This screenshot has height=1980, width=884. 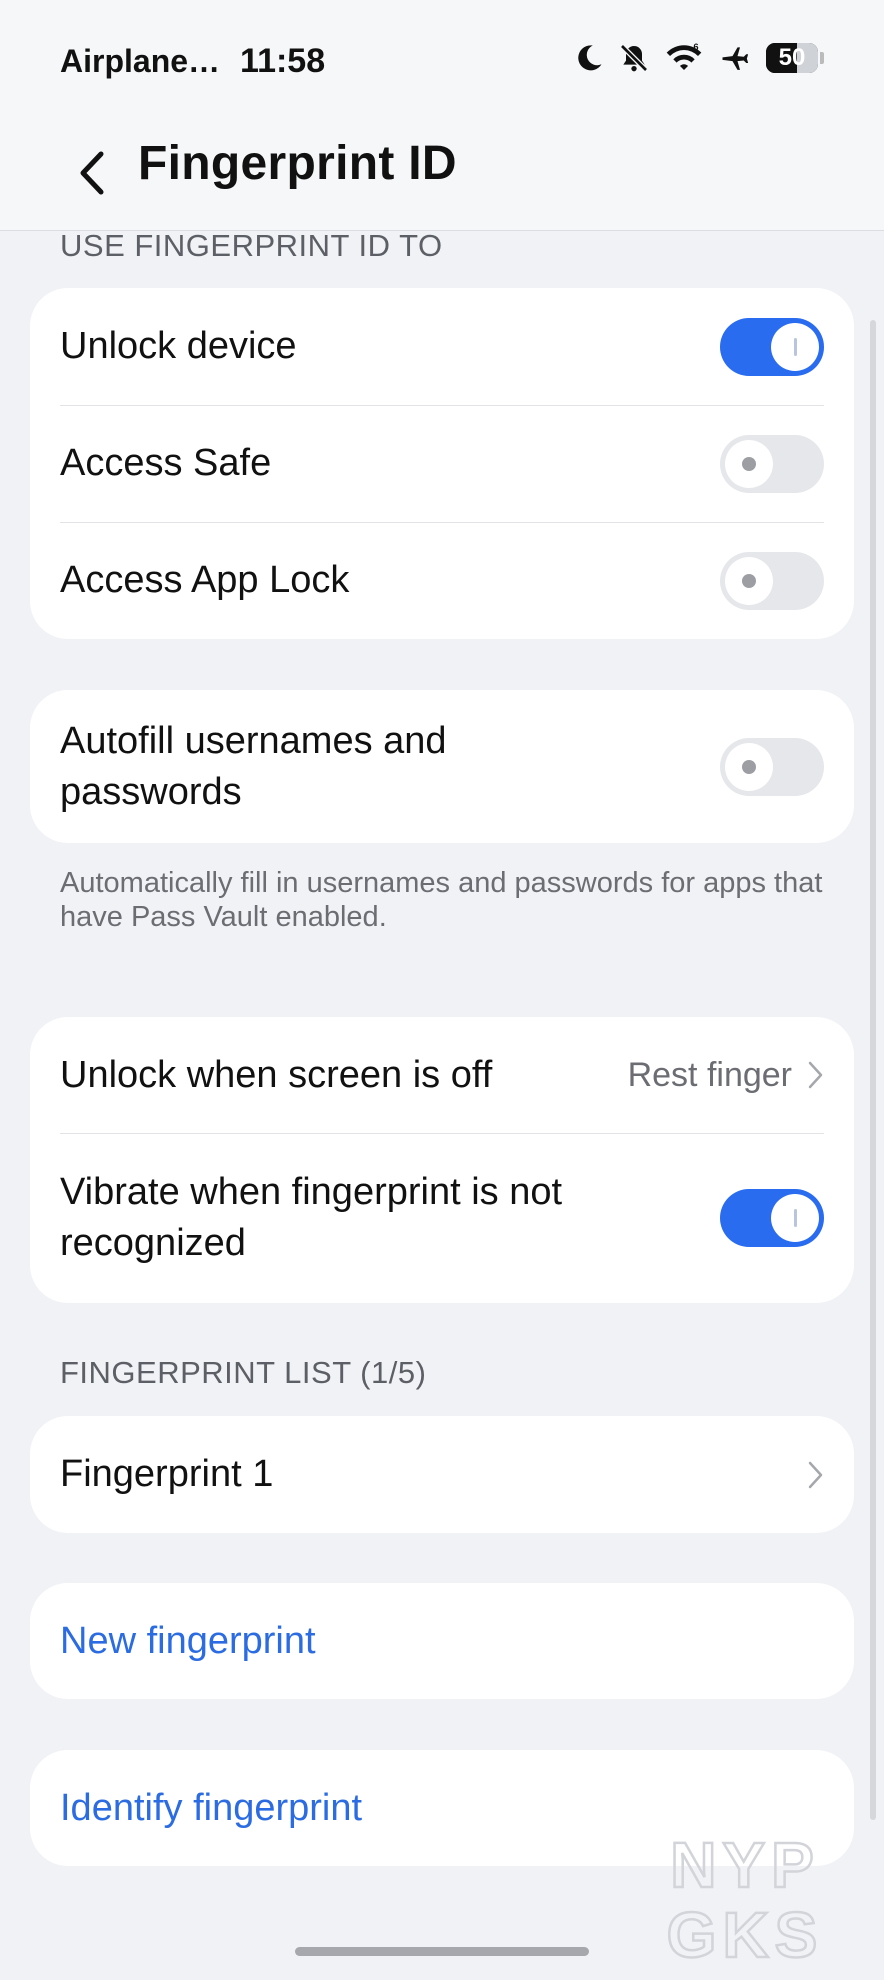 I want to click on row-label: Unlock when screen is off, so click(x=276, y=1074).